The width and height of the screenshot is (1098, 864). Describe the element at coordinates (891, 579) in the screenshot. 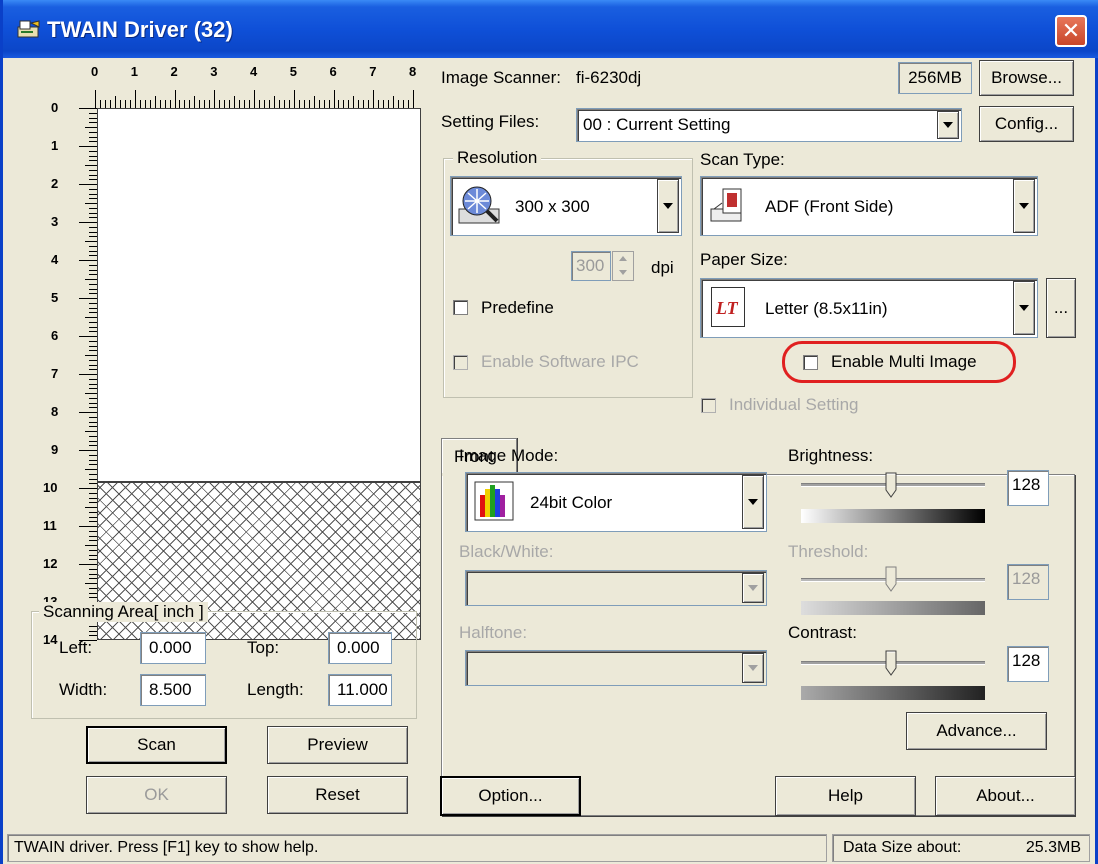

I see `threshold-thumb` at that location.